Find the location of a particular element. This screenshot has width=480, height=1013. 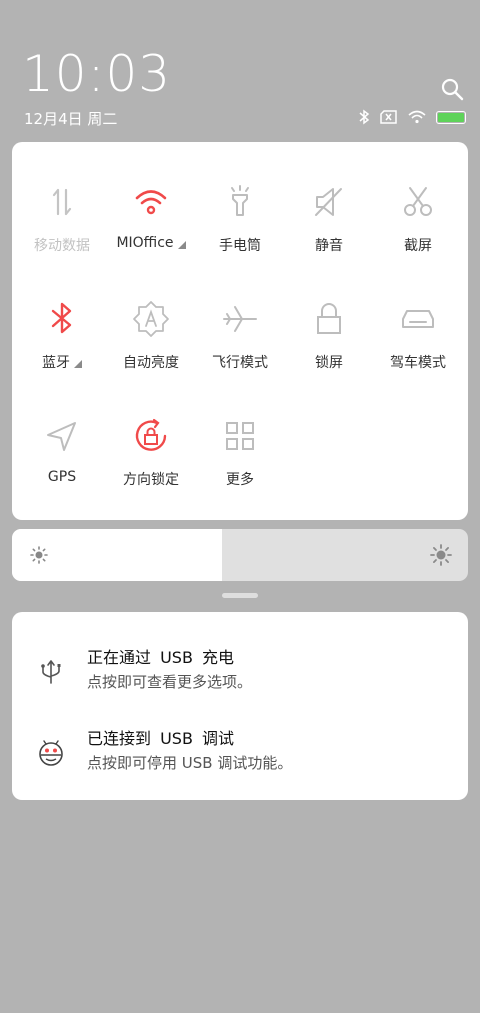

battery-icon is located at coordinates (451, 117).